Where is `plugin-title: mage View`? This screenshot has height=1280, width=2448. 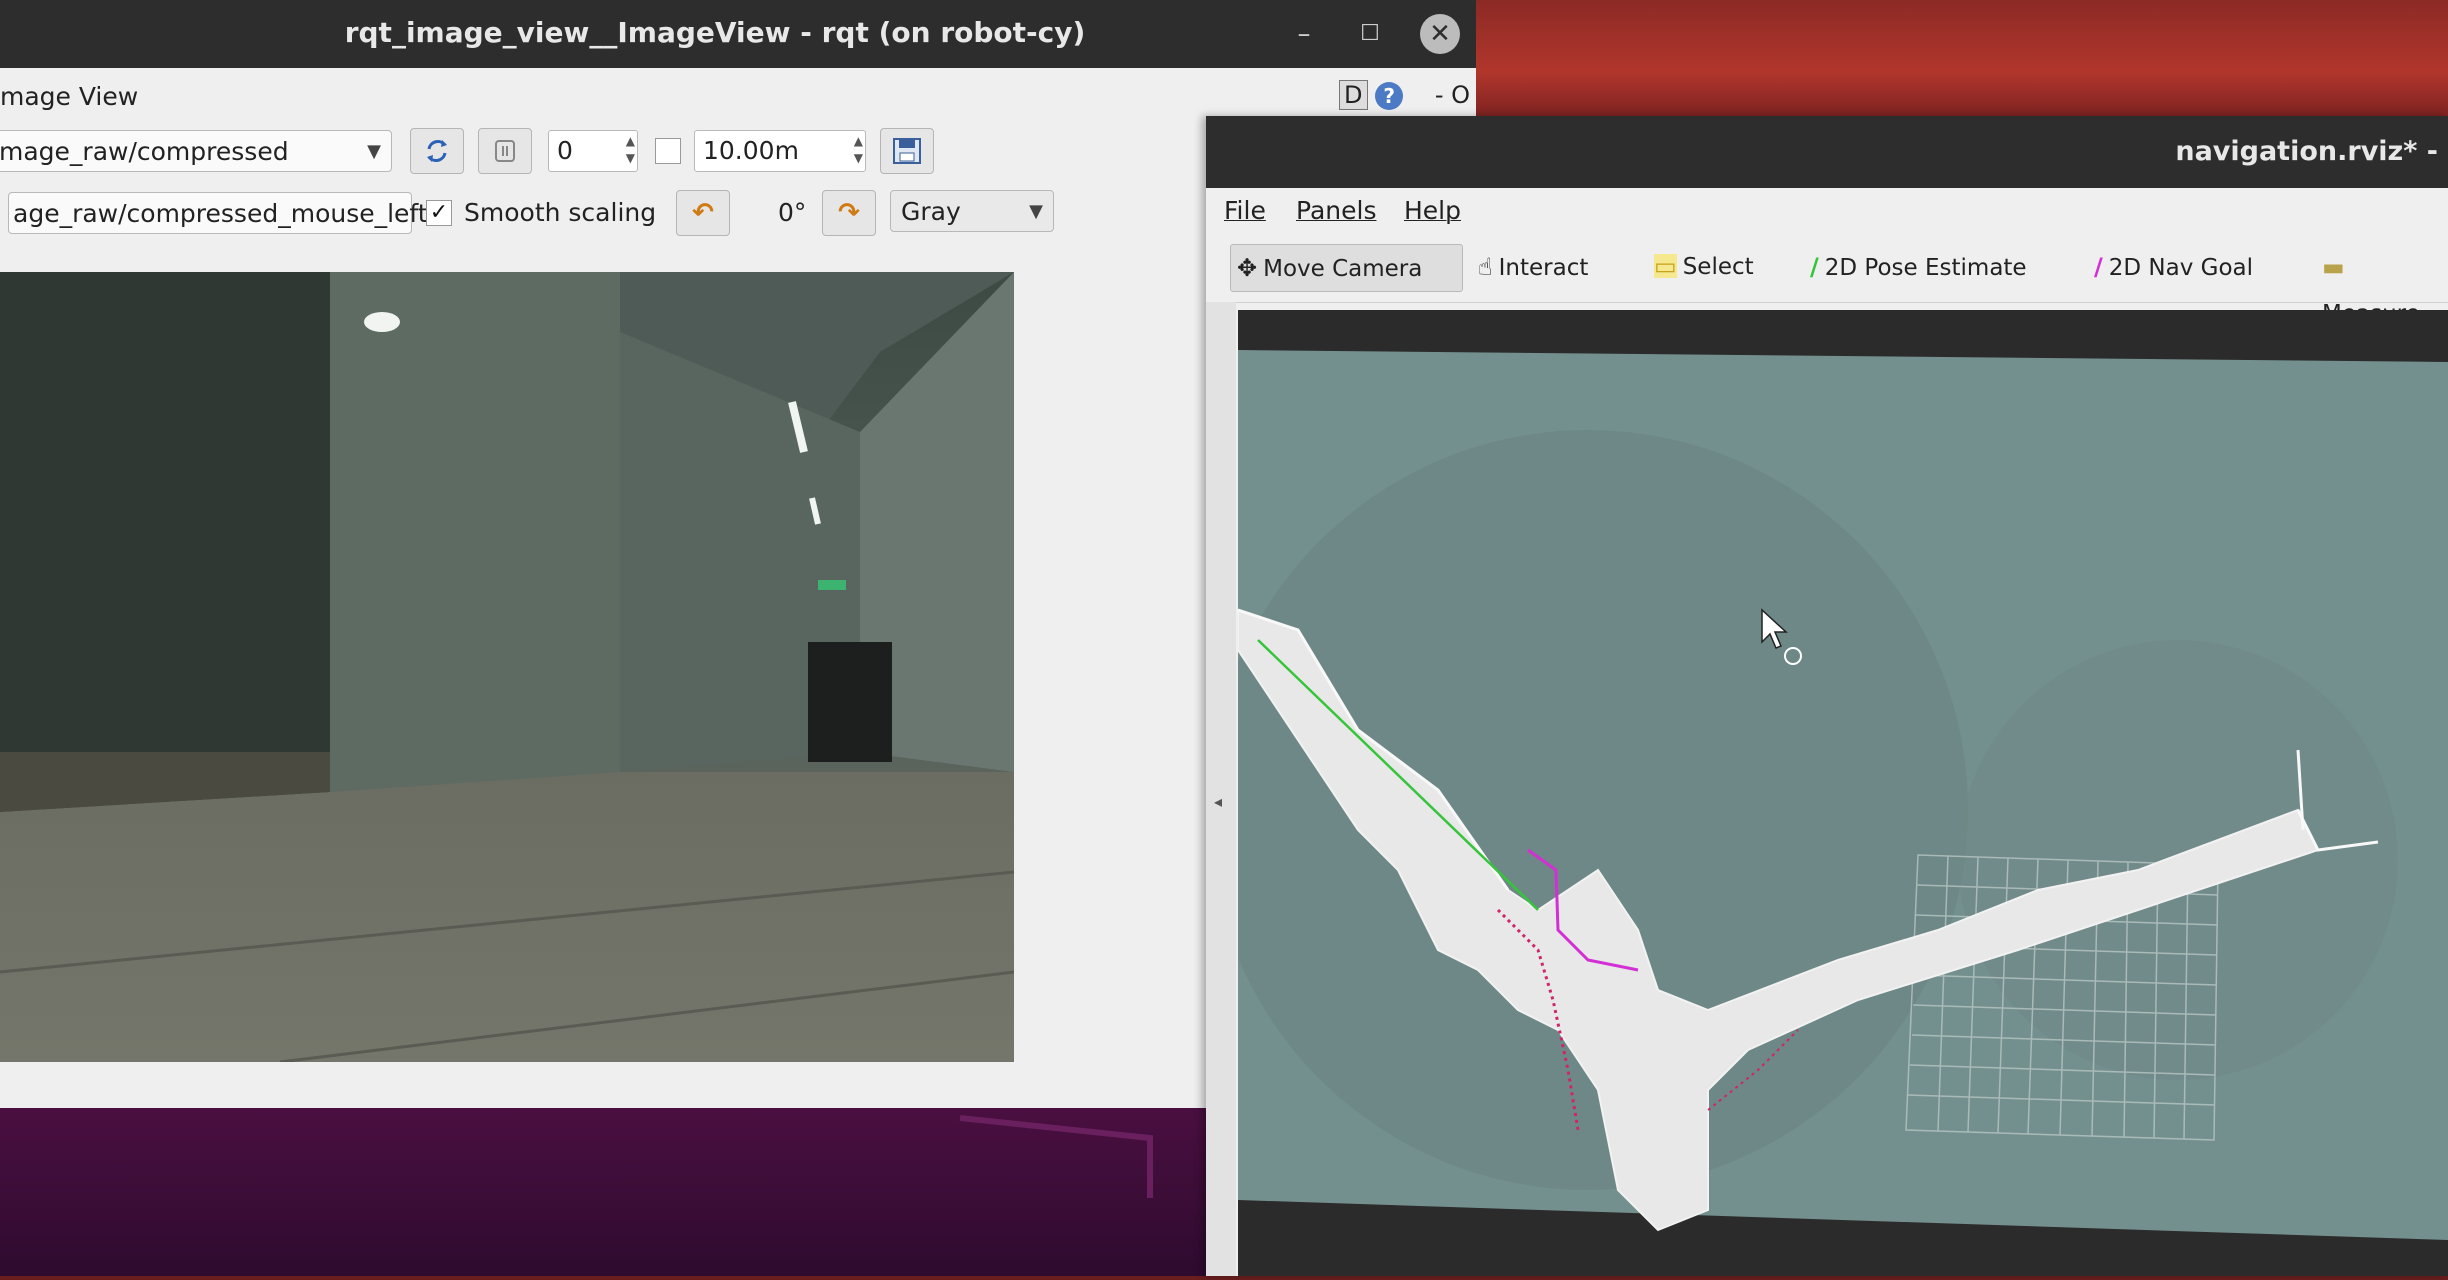
plugin-title: mage View is located at coordinates (69, 96).